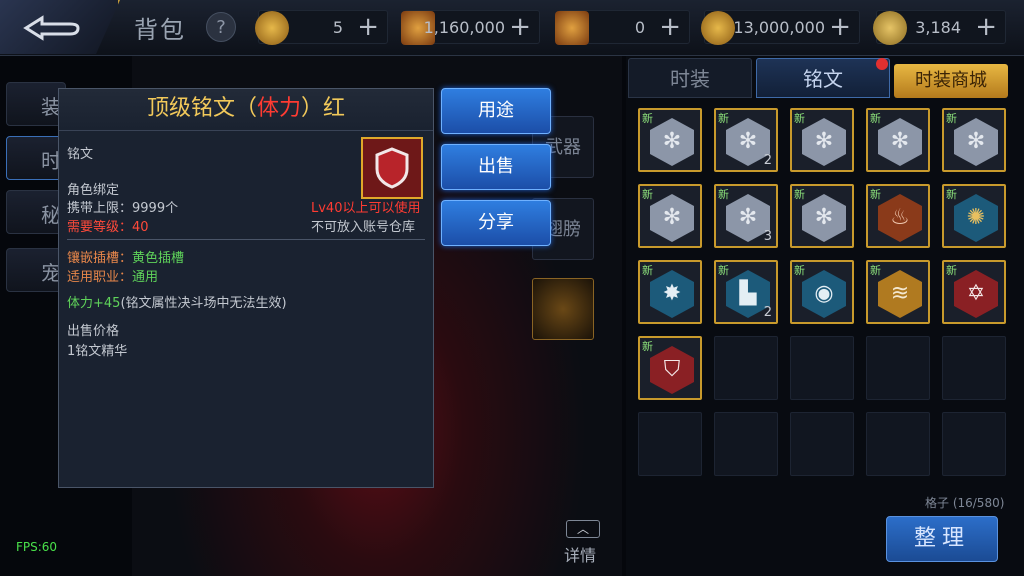  What do you see at coordinates (496, 167) in the screenshot?
I see `sell-button: 出售` at bounding box center [496, 167].